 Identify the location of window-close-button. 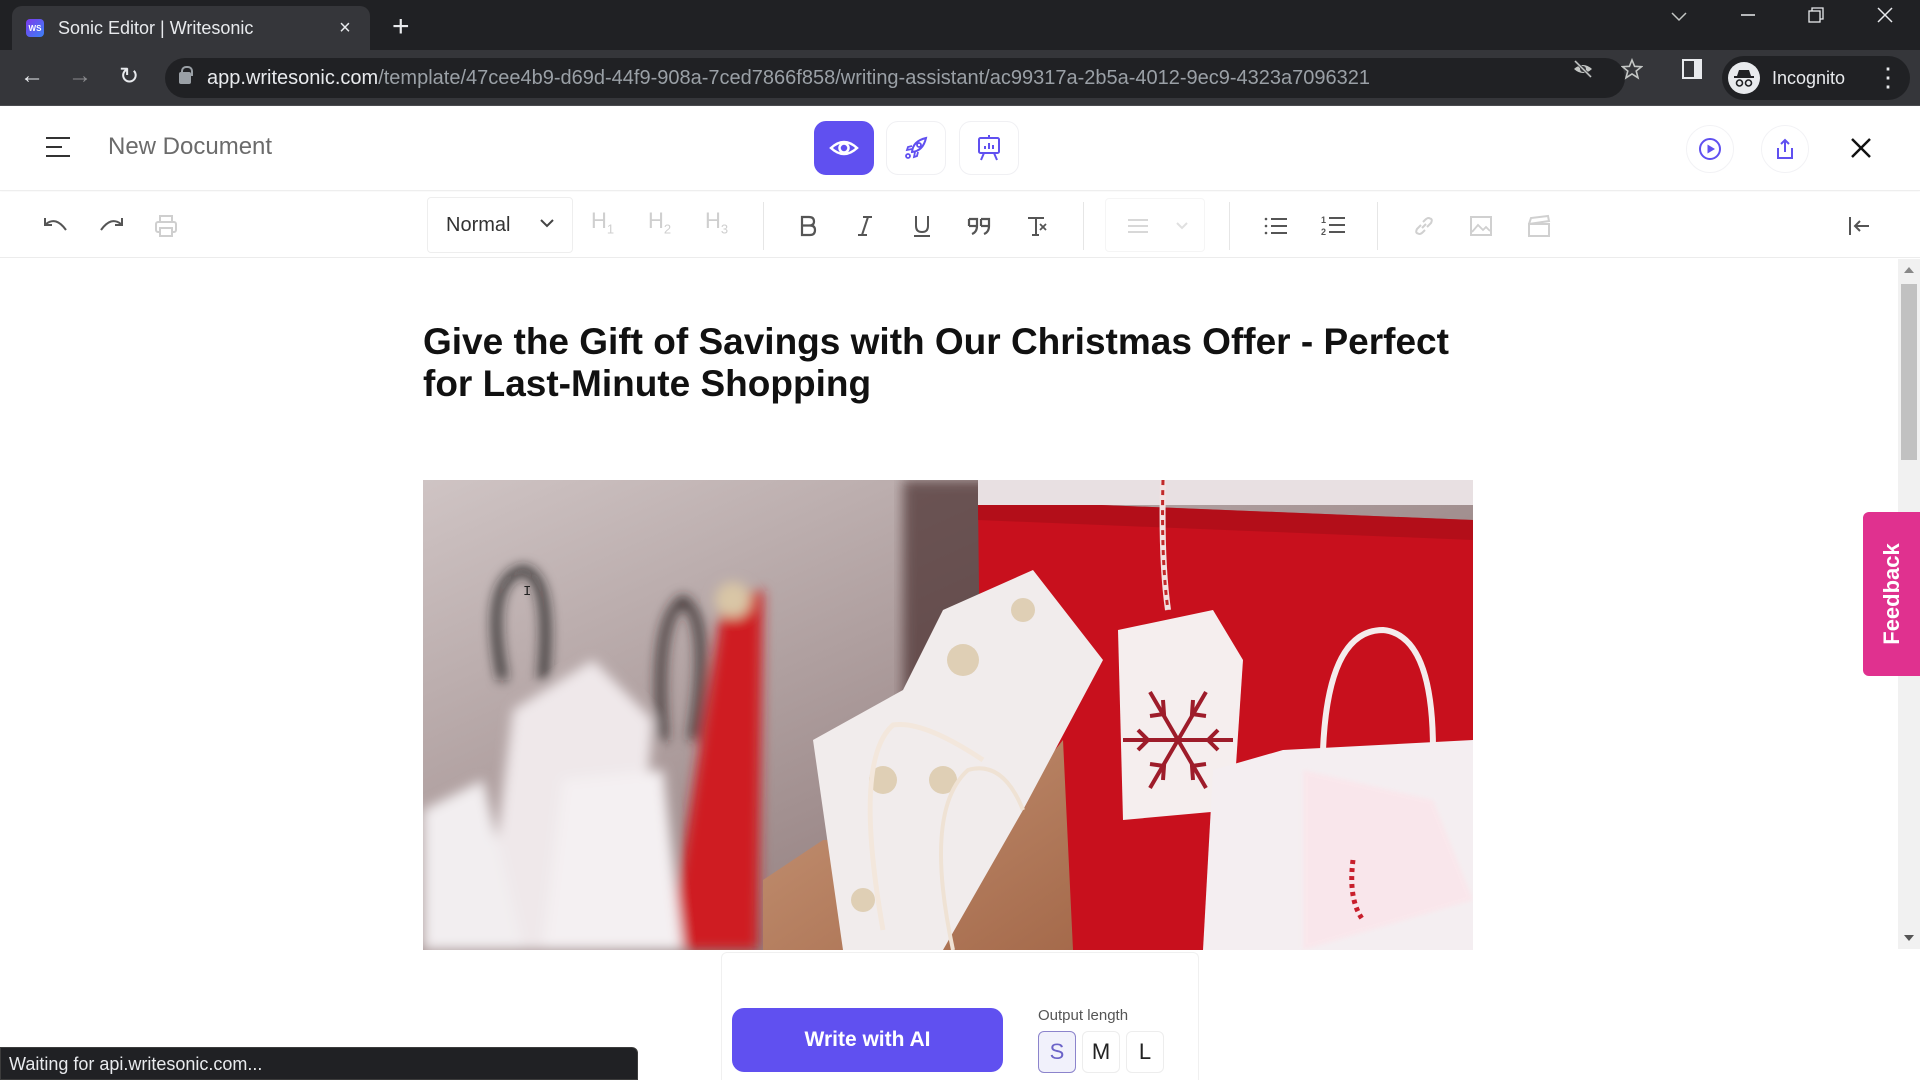
(1885, 18).